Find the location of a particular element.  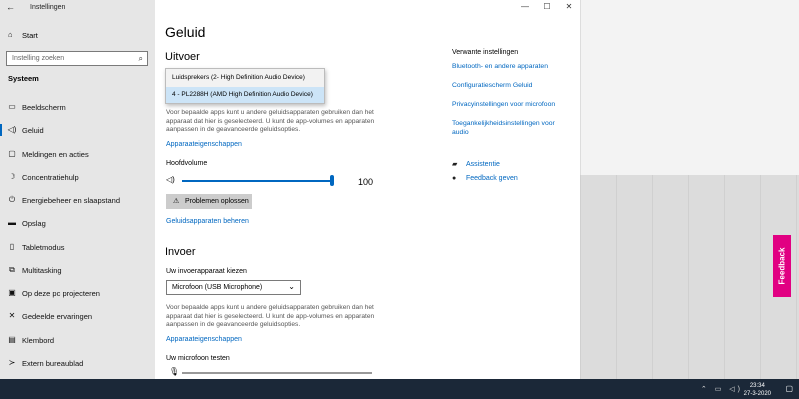

app-title: Instellingen is located at coordinates (48, 7).